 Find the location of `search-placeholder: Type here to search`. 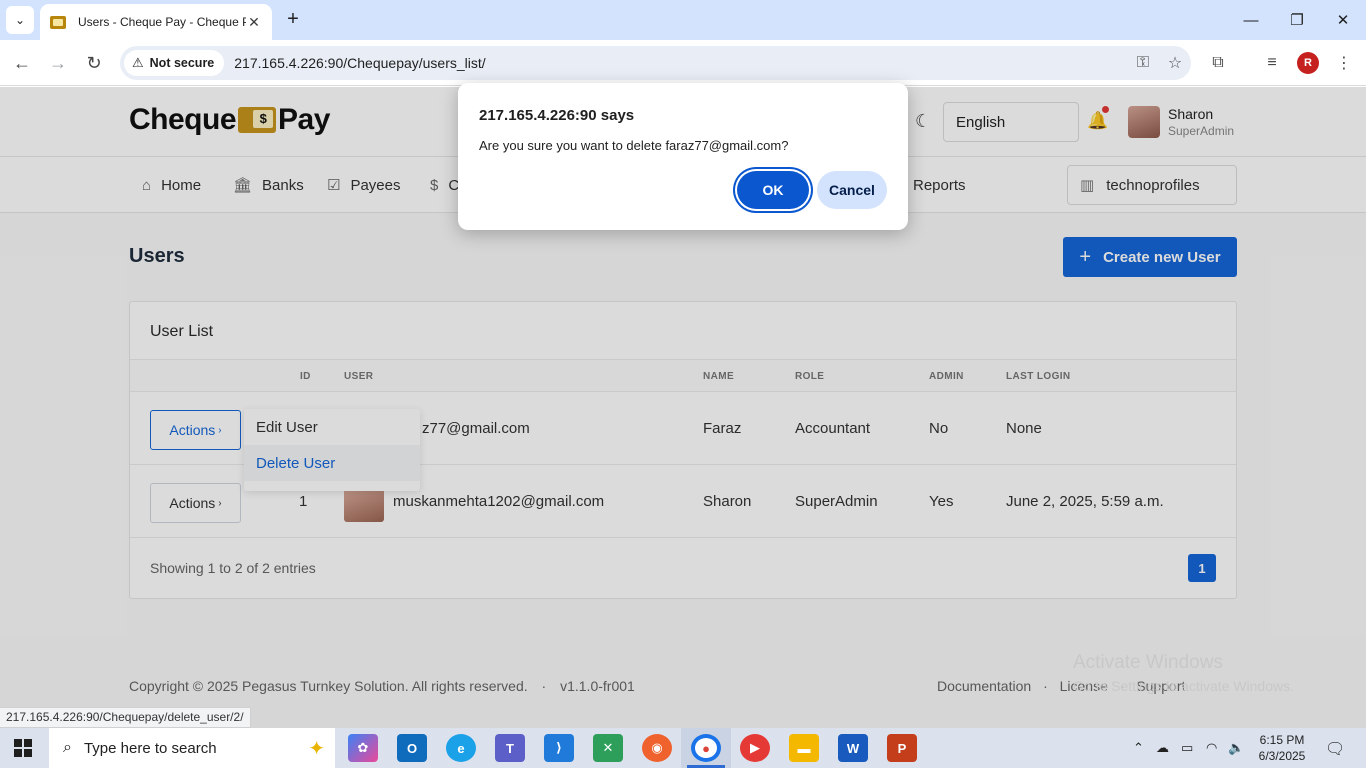

search-placeholder: Type here to search is located at coordinates (150, 748).